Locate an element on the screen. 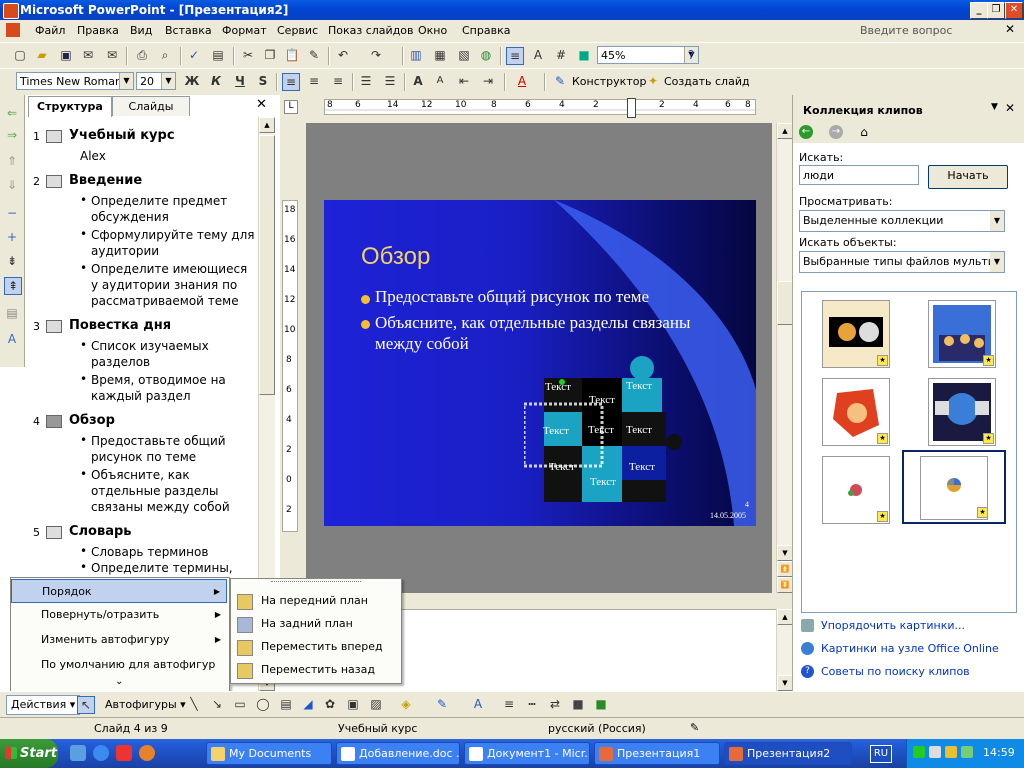 The image size is (1024, 768). increase-indent-icon: ⇥ is located at coordinates (488, 81).